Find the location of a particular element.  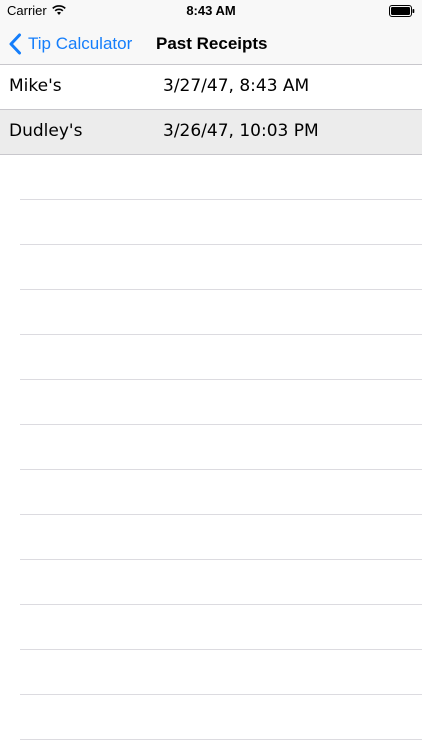

receipt-date: 3/27/47, 8:43 AM is located at coordinates (236, 86).